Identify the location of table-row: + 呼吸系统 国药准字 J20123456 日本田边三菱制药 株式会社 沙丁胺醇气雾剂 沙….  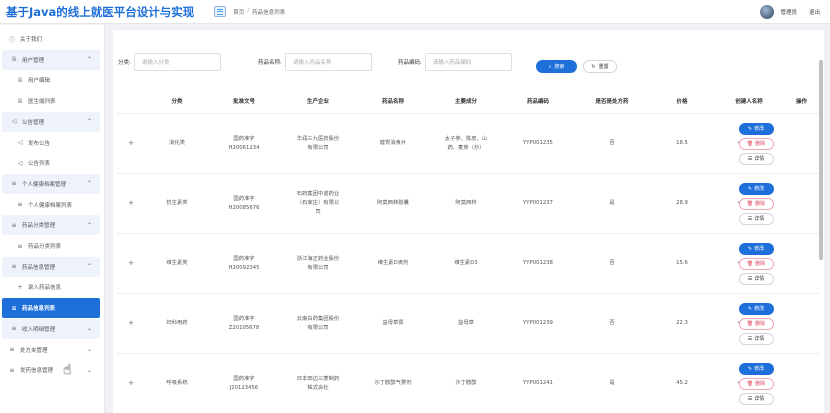
(467, 383).